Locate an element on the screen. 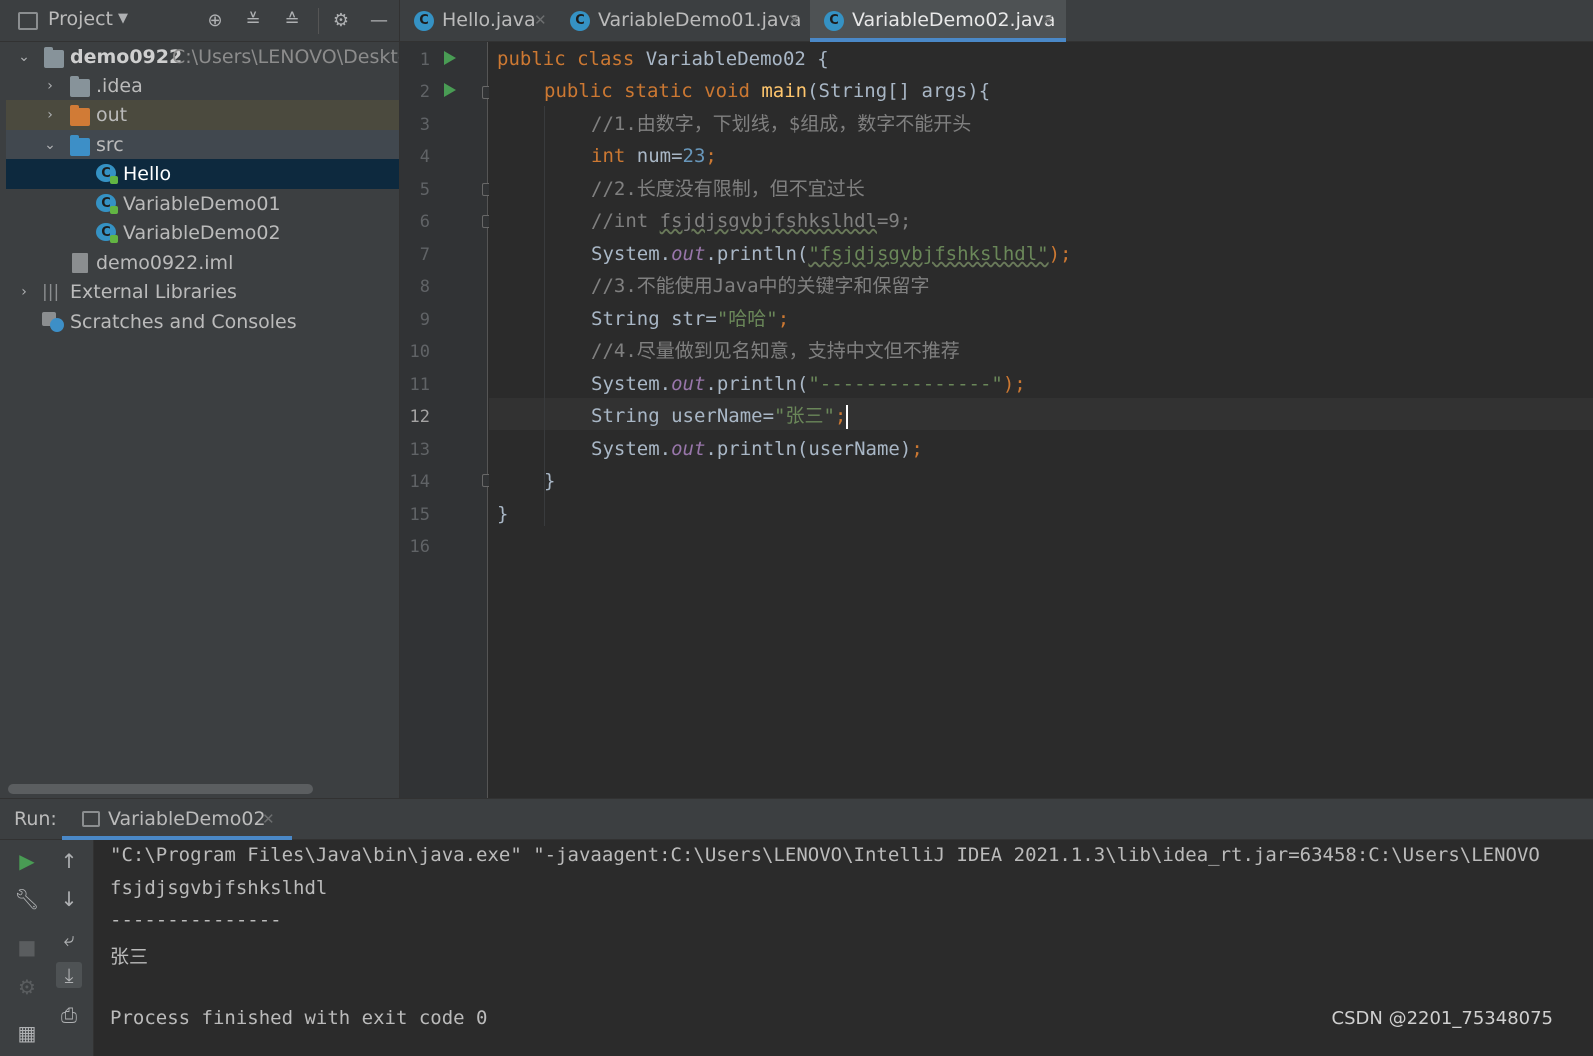 The height and width of the screenshot is (1056, 1593). tree-item-scratches: Scratches and Consoles is located at coordinates (202, 322).